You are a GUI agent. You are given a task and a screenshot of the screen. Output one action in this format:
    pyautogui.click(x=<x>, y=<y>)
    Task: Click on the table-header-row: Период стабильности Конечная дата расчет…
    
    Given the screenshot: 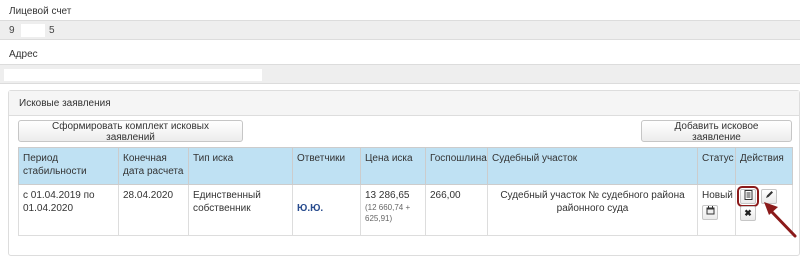 What is the action you would take?
    pyautogui.click(x=405, y=166)
    